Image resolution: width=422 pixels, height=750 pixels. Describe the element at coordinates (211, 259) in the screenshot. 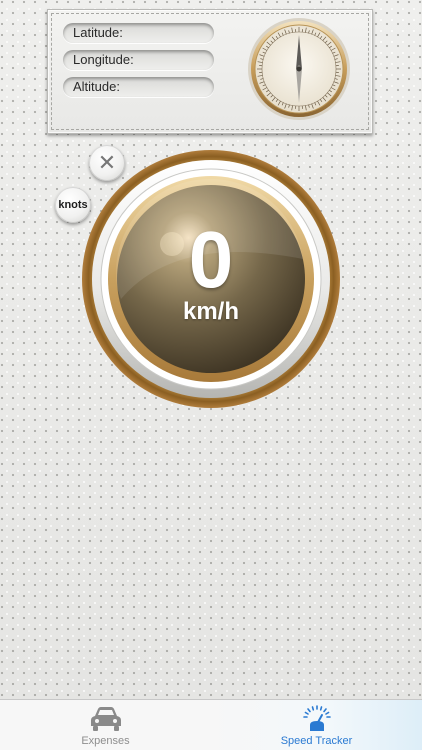

I see `speed-value: 0` at that location.